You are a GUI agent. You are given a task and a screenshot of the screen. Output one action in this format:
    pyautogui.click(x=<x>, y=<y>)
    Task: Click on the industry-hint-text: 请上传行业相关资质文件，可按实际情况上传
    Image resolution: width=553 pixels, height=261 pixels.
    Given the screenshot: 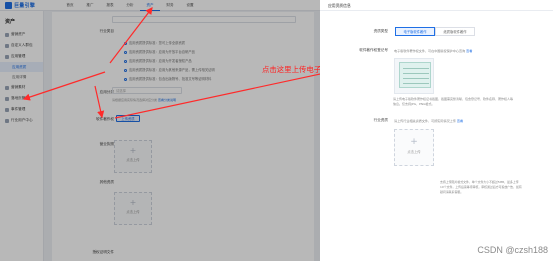 What is the action you would take?
    pyautogui.click(x=425, y=121)
    